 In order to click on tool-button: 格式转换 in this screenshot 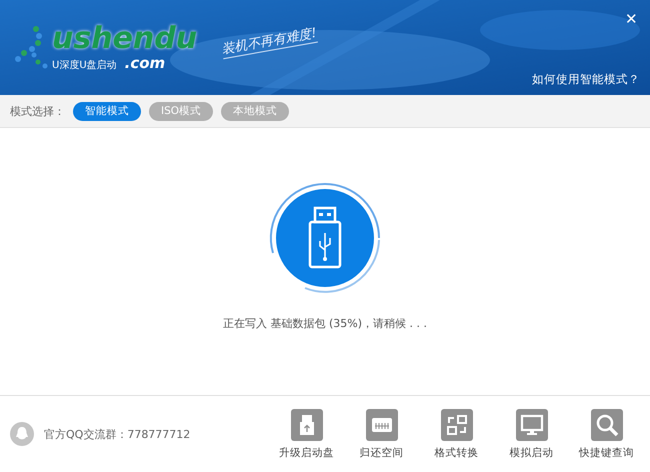, I will do `click(456, 434)`.